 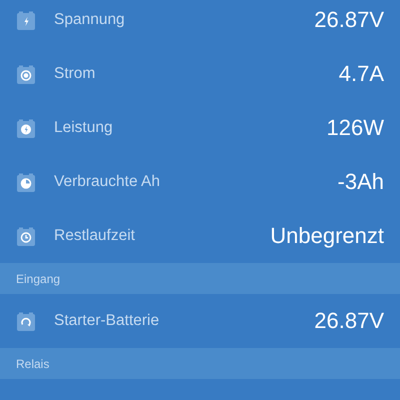 I want to click on section-title: Relais, so click(x=33, y=363).